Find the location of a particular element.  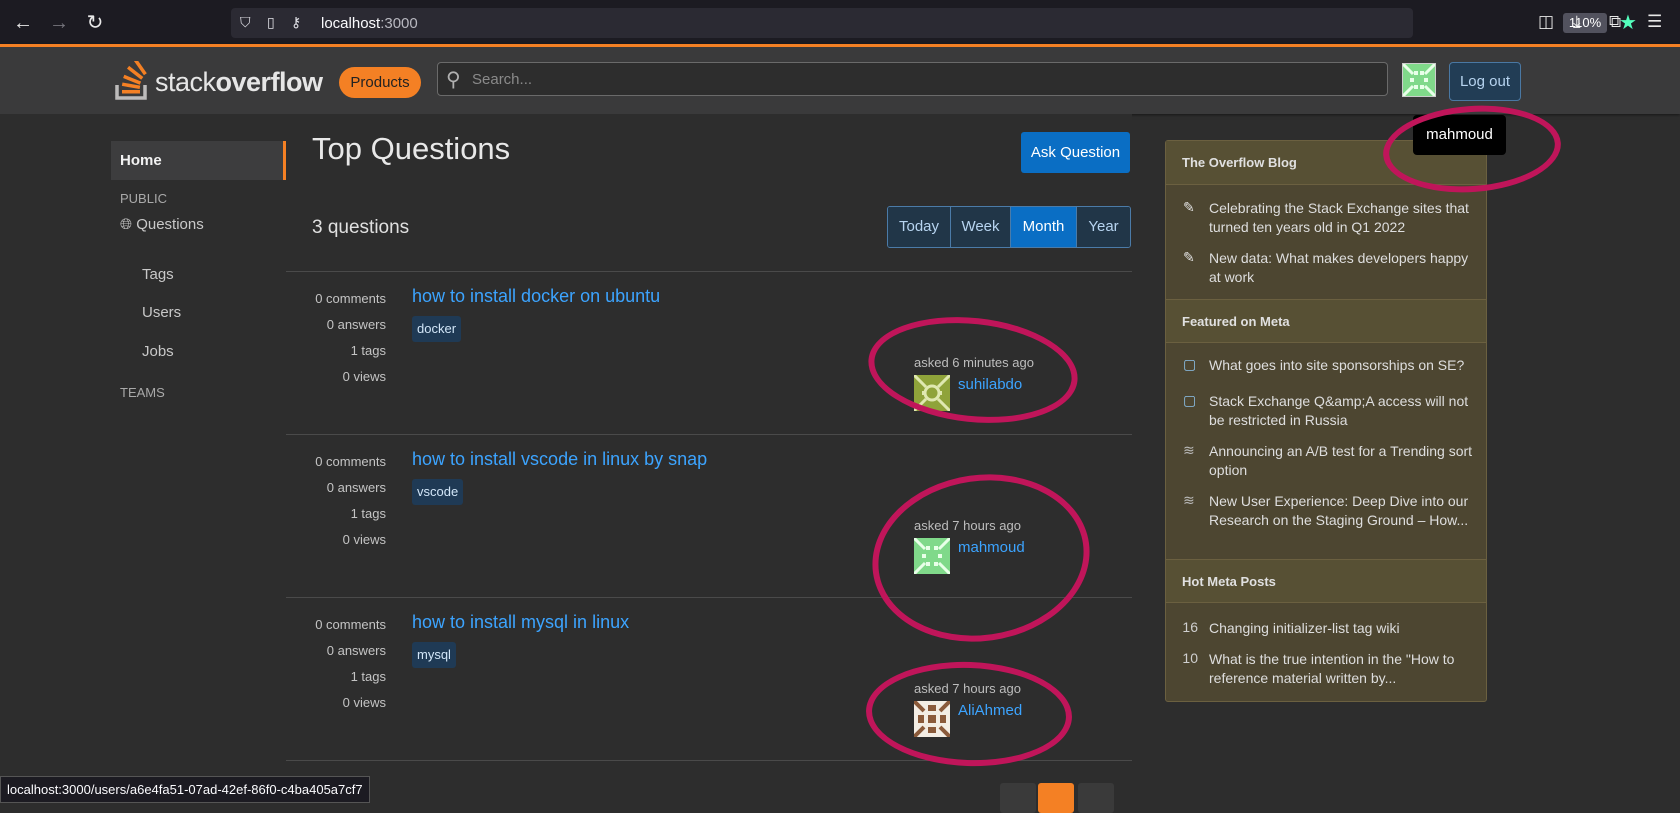

pagination-row is located at coordinates (709, 786).